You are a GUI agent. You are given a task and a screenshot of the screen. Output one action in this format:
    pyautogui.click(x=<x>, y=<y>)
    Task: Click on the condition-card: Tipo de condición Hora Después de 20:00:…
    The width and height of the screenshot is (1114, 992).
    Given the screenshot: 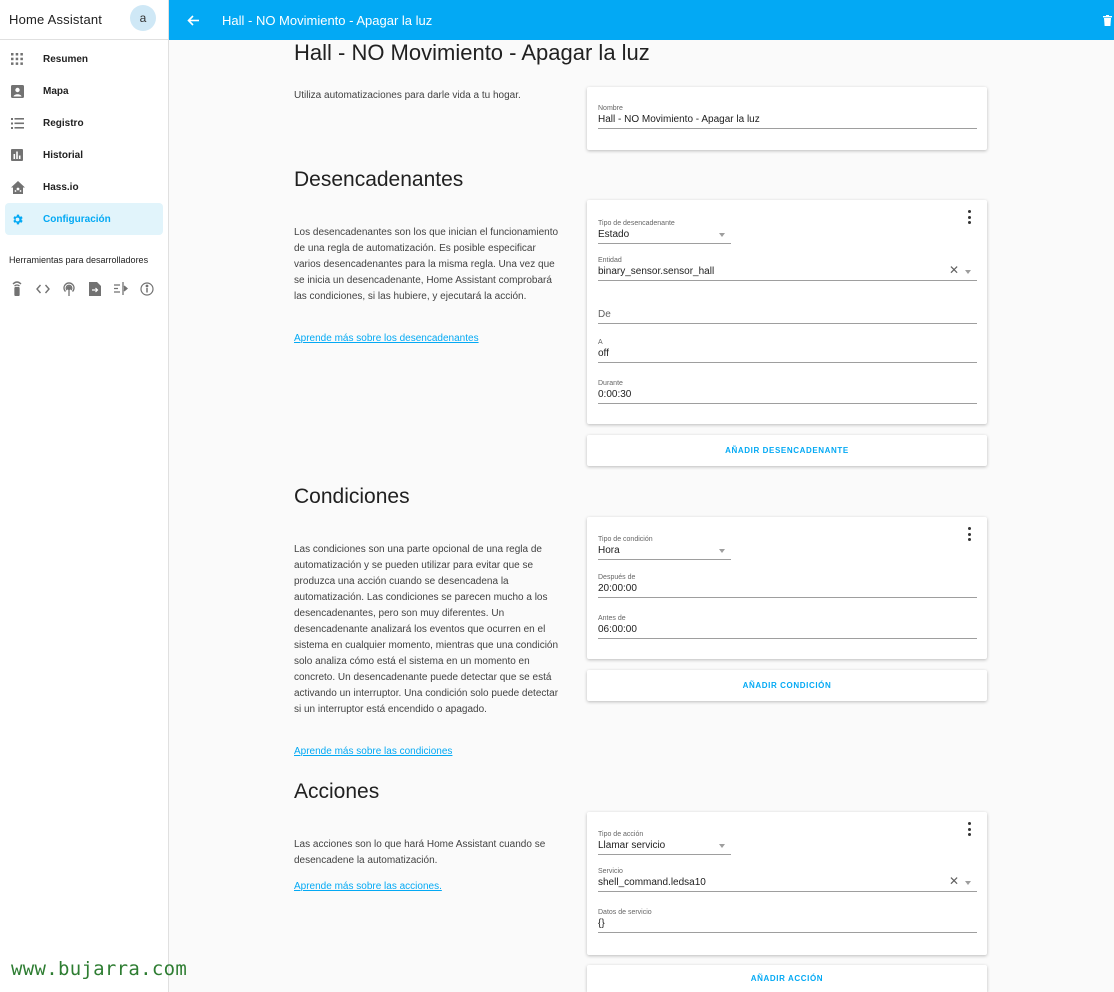 What is the action you would take?
    pyautogui.click(x=787, y=588)
    